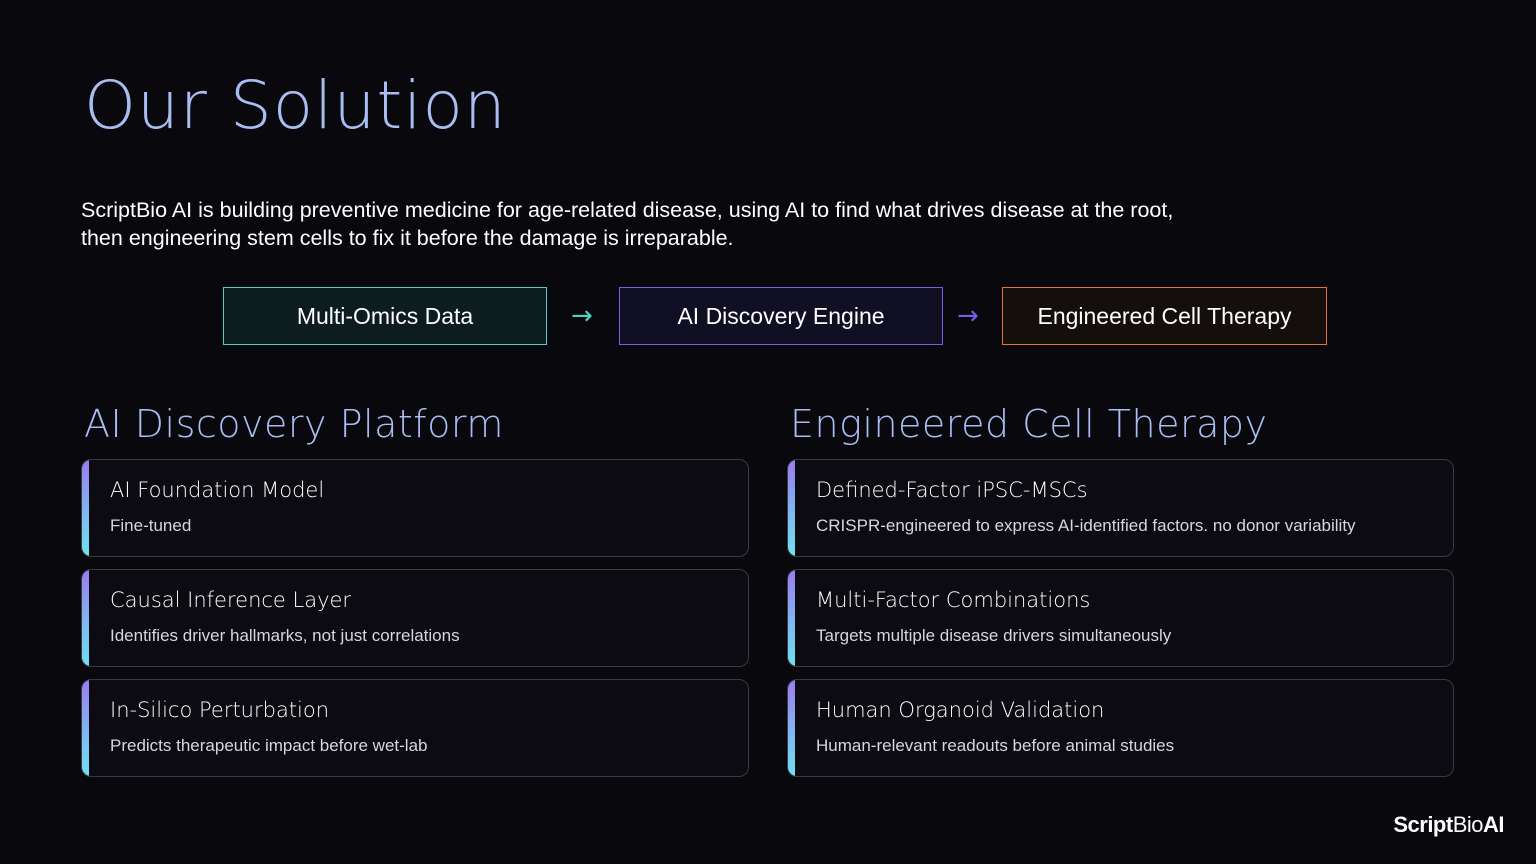  What do you see at coordinates (1029, 424) in the screenshot?
I see `section-title-cell-therapy: Engineered Cell Therapy` at bounding box center [1029, 424].